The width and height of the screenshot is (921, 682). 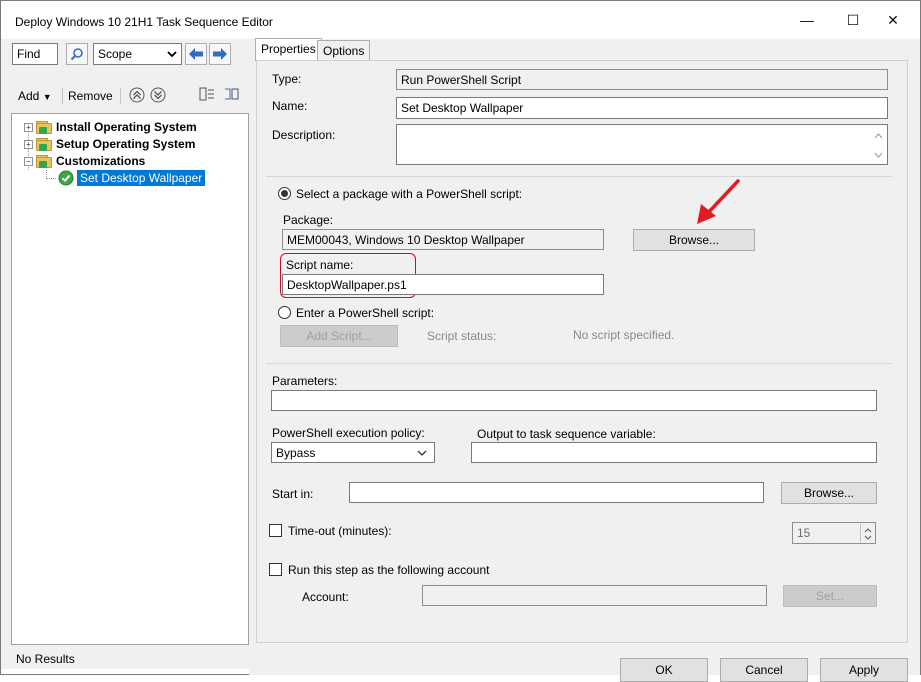 I want to click on tree-item-label: Set Desktop Wallpaper, so click(x=141, y=178).